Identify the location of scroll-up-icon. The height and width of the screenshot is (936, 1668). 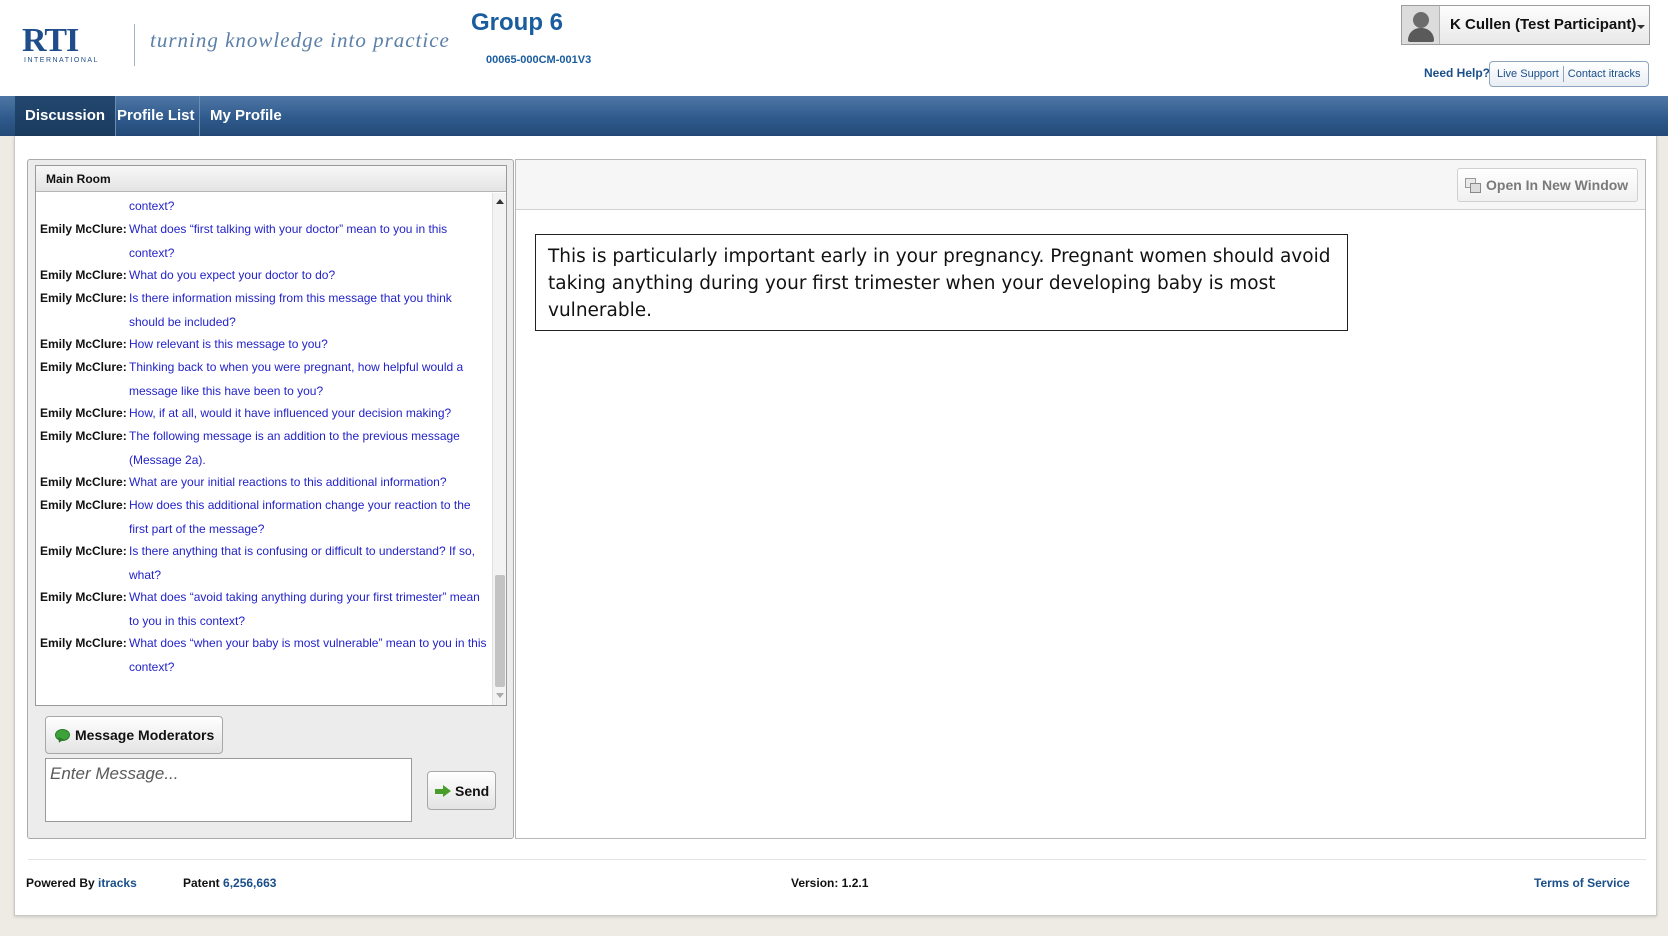
(500, 201).